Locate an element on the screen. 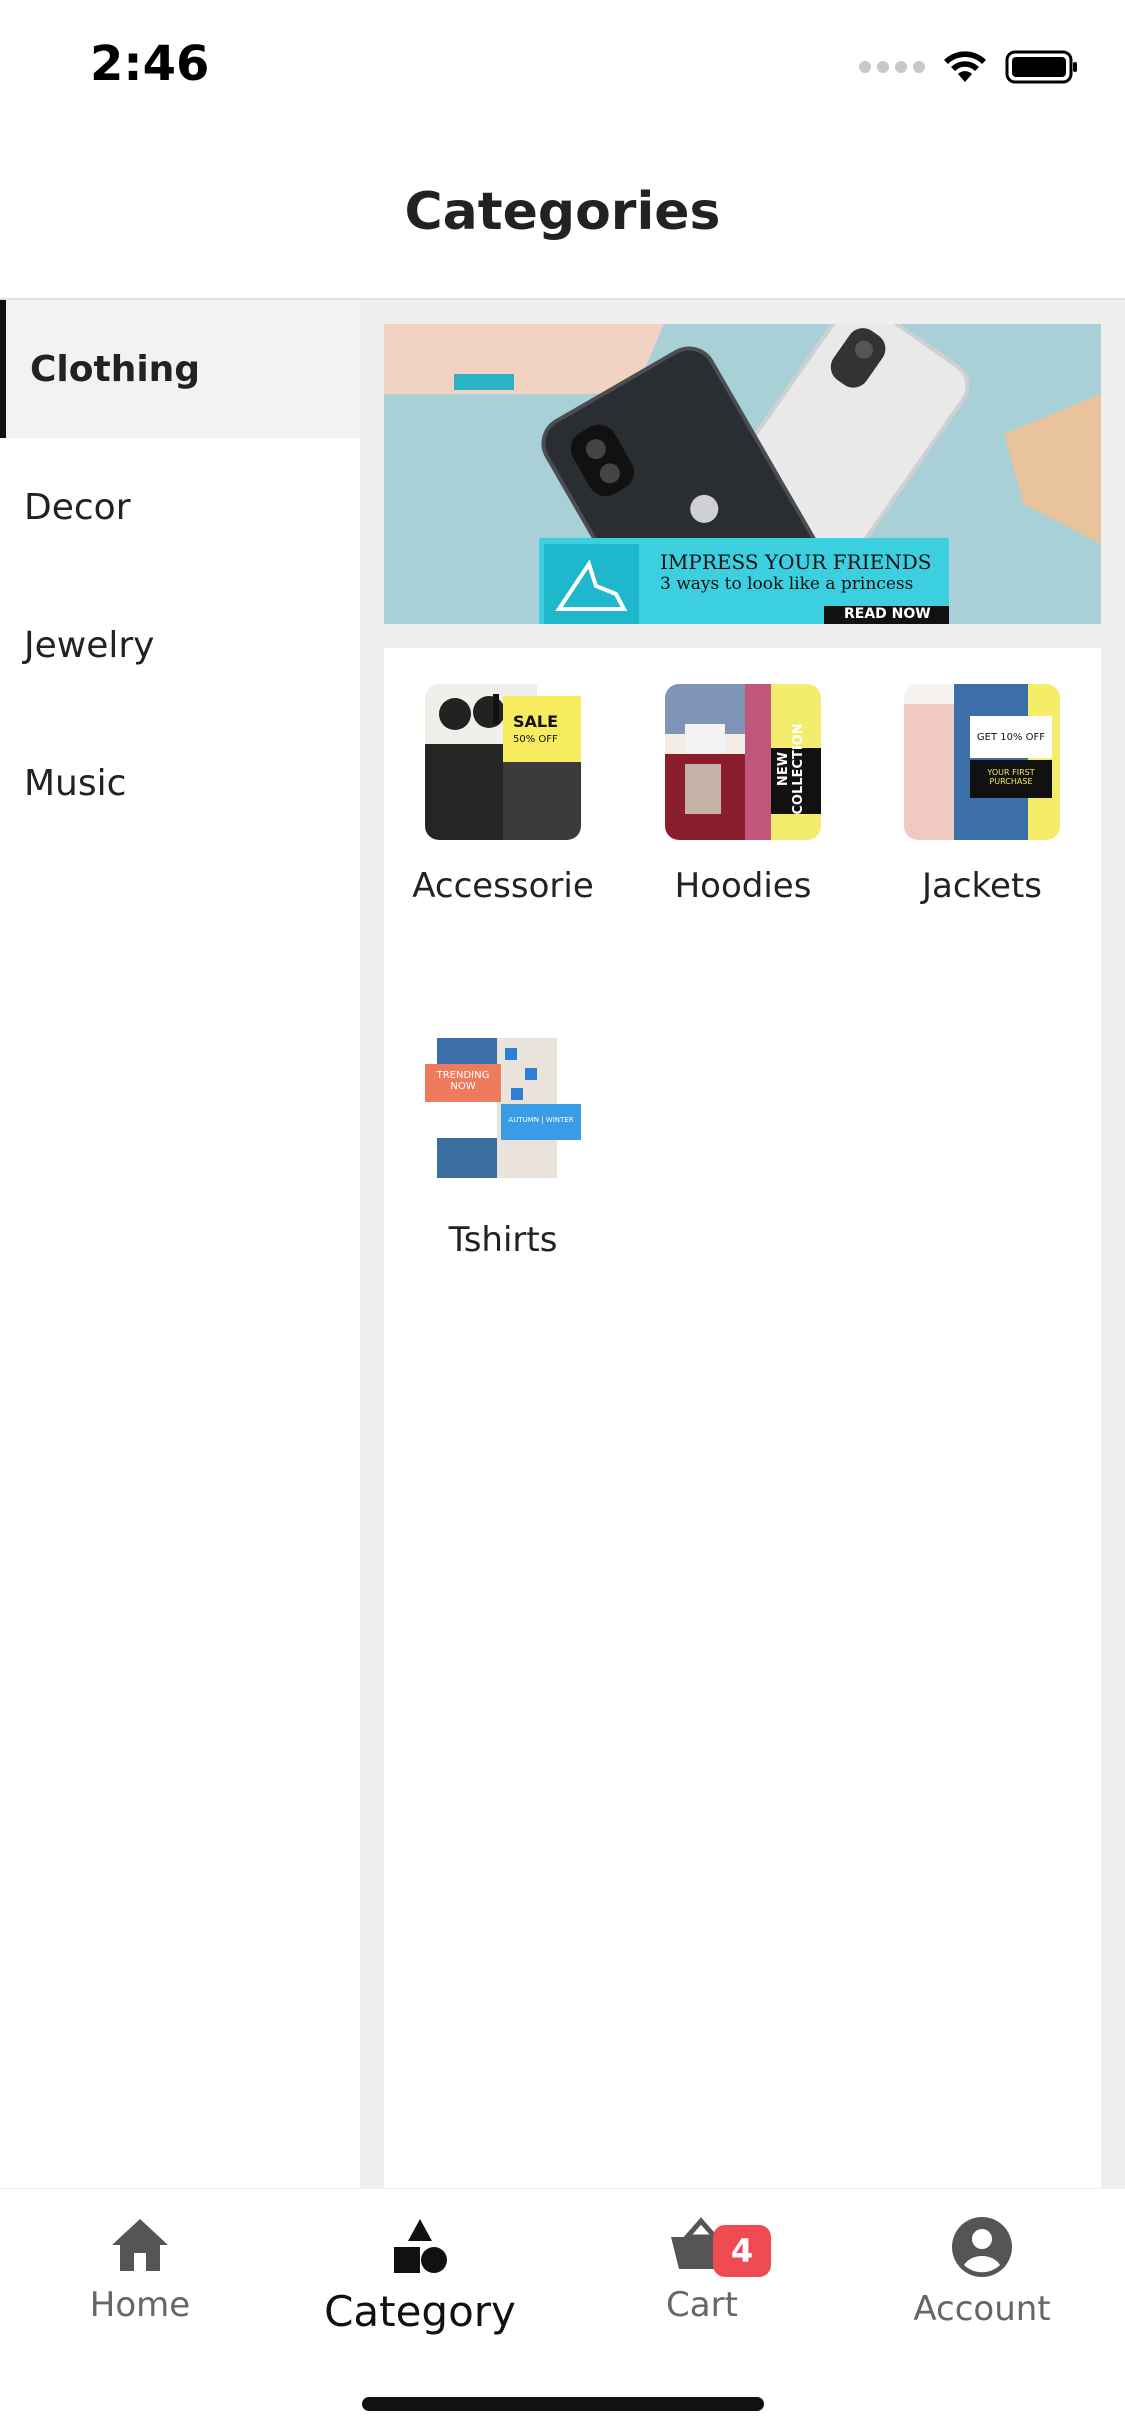 The height and width of the screenshot is (2436, 1125). nav-home: Home is located at coordinates (140, 2270).